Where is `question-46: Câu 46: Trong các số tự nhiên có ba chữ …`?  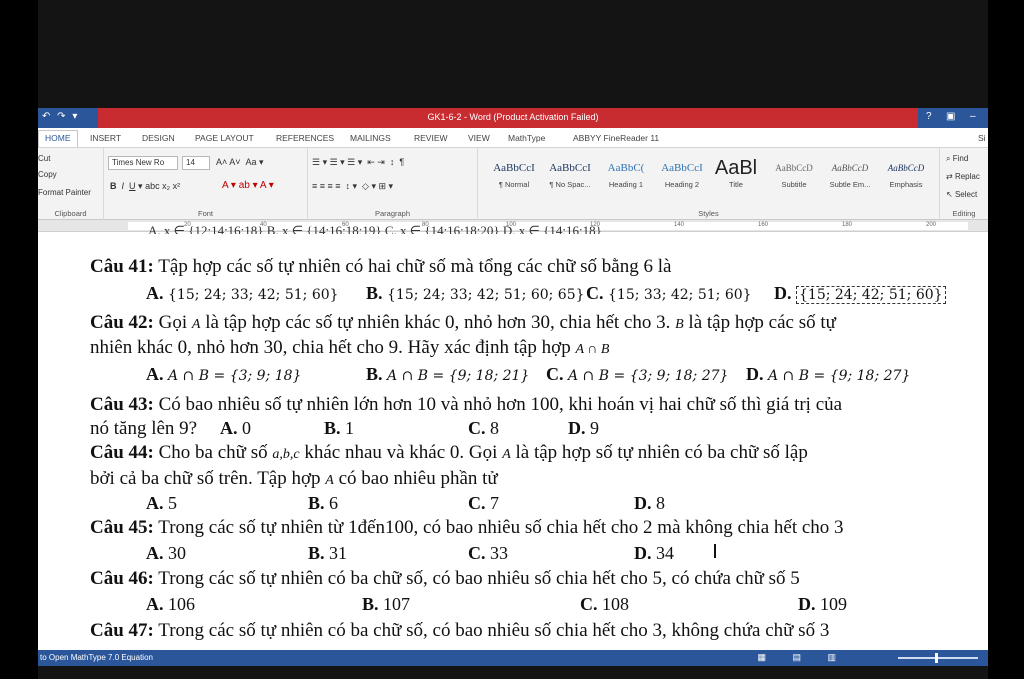 question-46: Câu 46: Trong các số tự nhiên có ba chữ … is located at coordinates (445, 578).